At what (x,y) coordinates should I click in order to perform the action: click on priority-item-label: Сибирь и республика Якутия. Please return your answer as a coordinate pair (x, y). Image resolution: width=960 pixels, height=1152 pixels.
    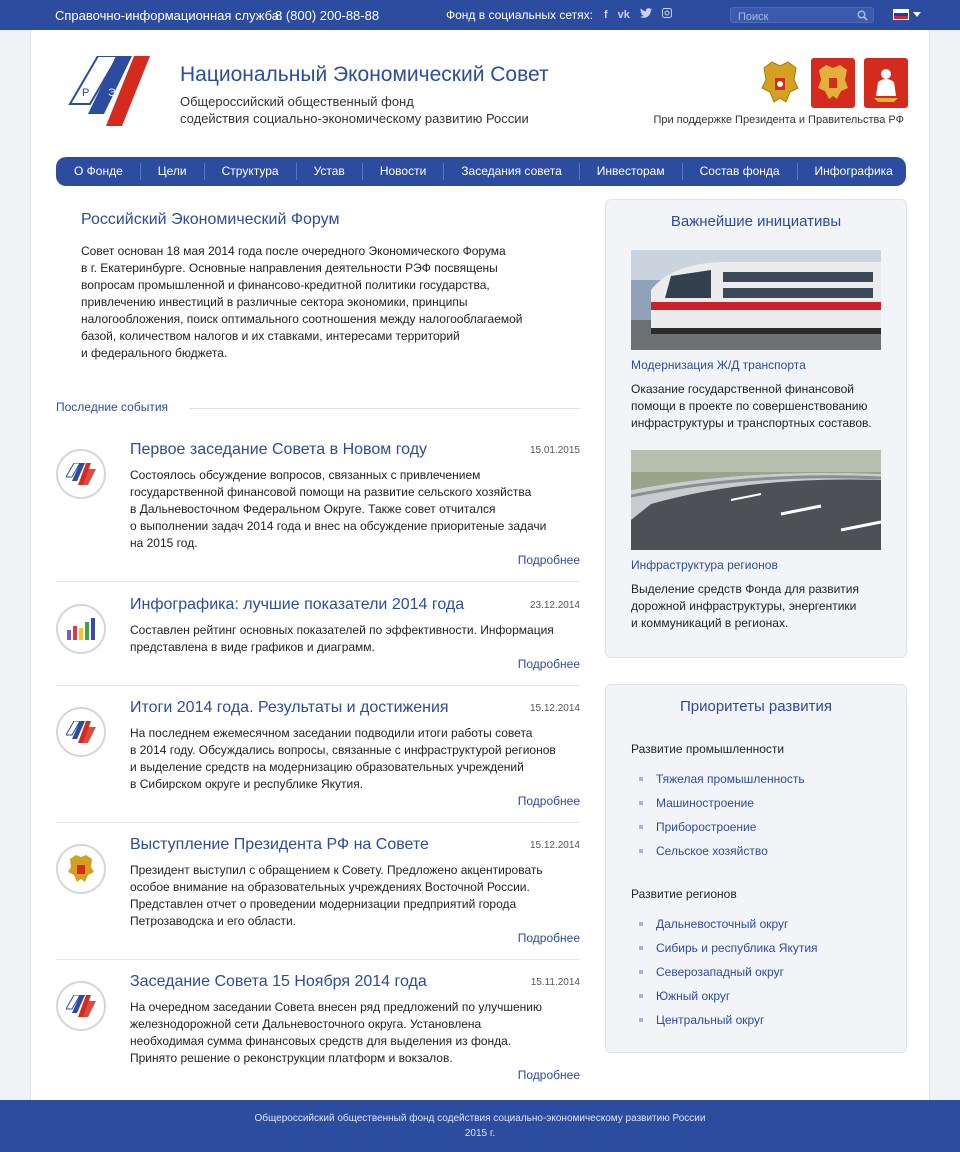
    Looking at the image, I should click on (737, 948).